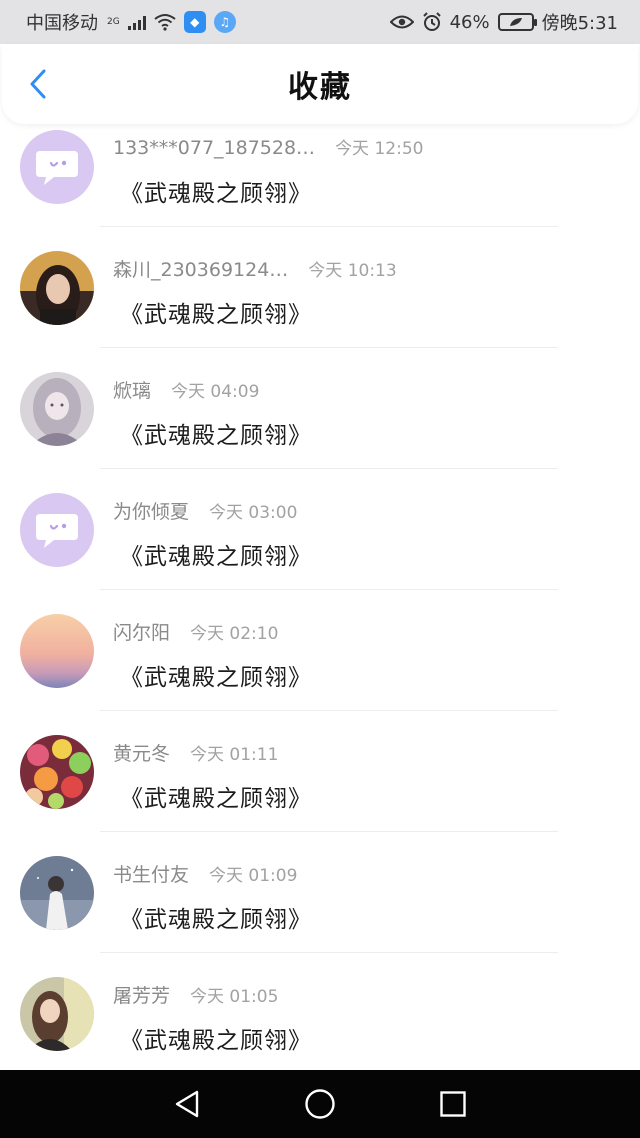  I want to click on item-time: 今天 03:00, so click(253, 513).